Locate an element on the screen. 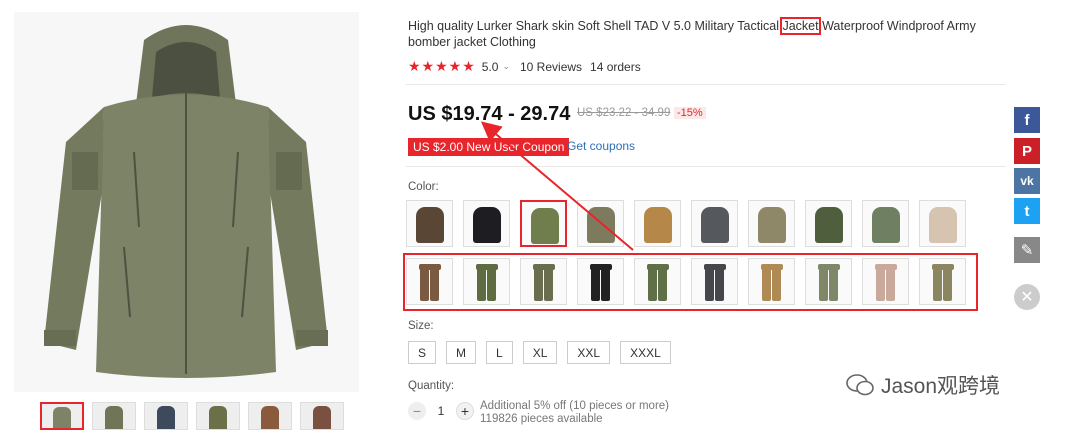 The height and width of the screenshot is (430, 1080). orders-count: 14 orders is located at coordinates (615, 66).